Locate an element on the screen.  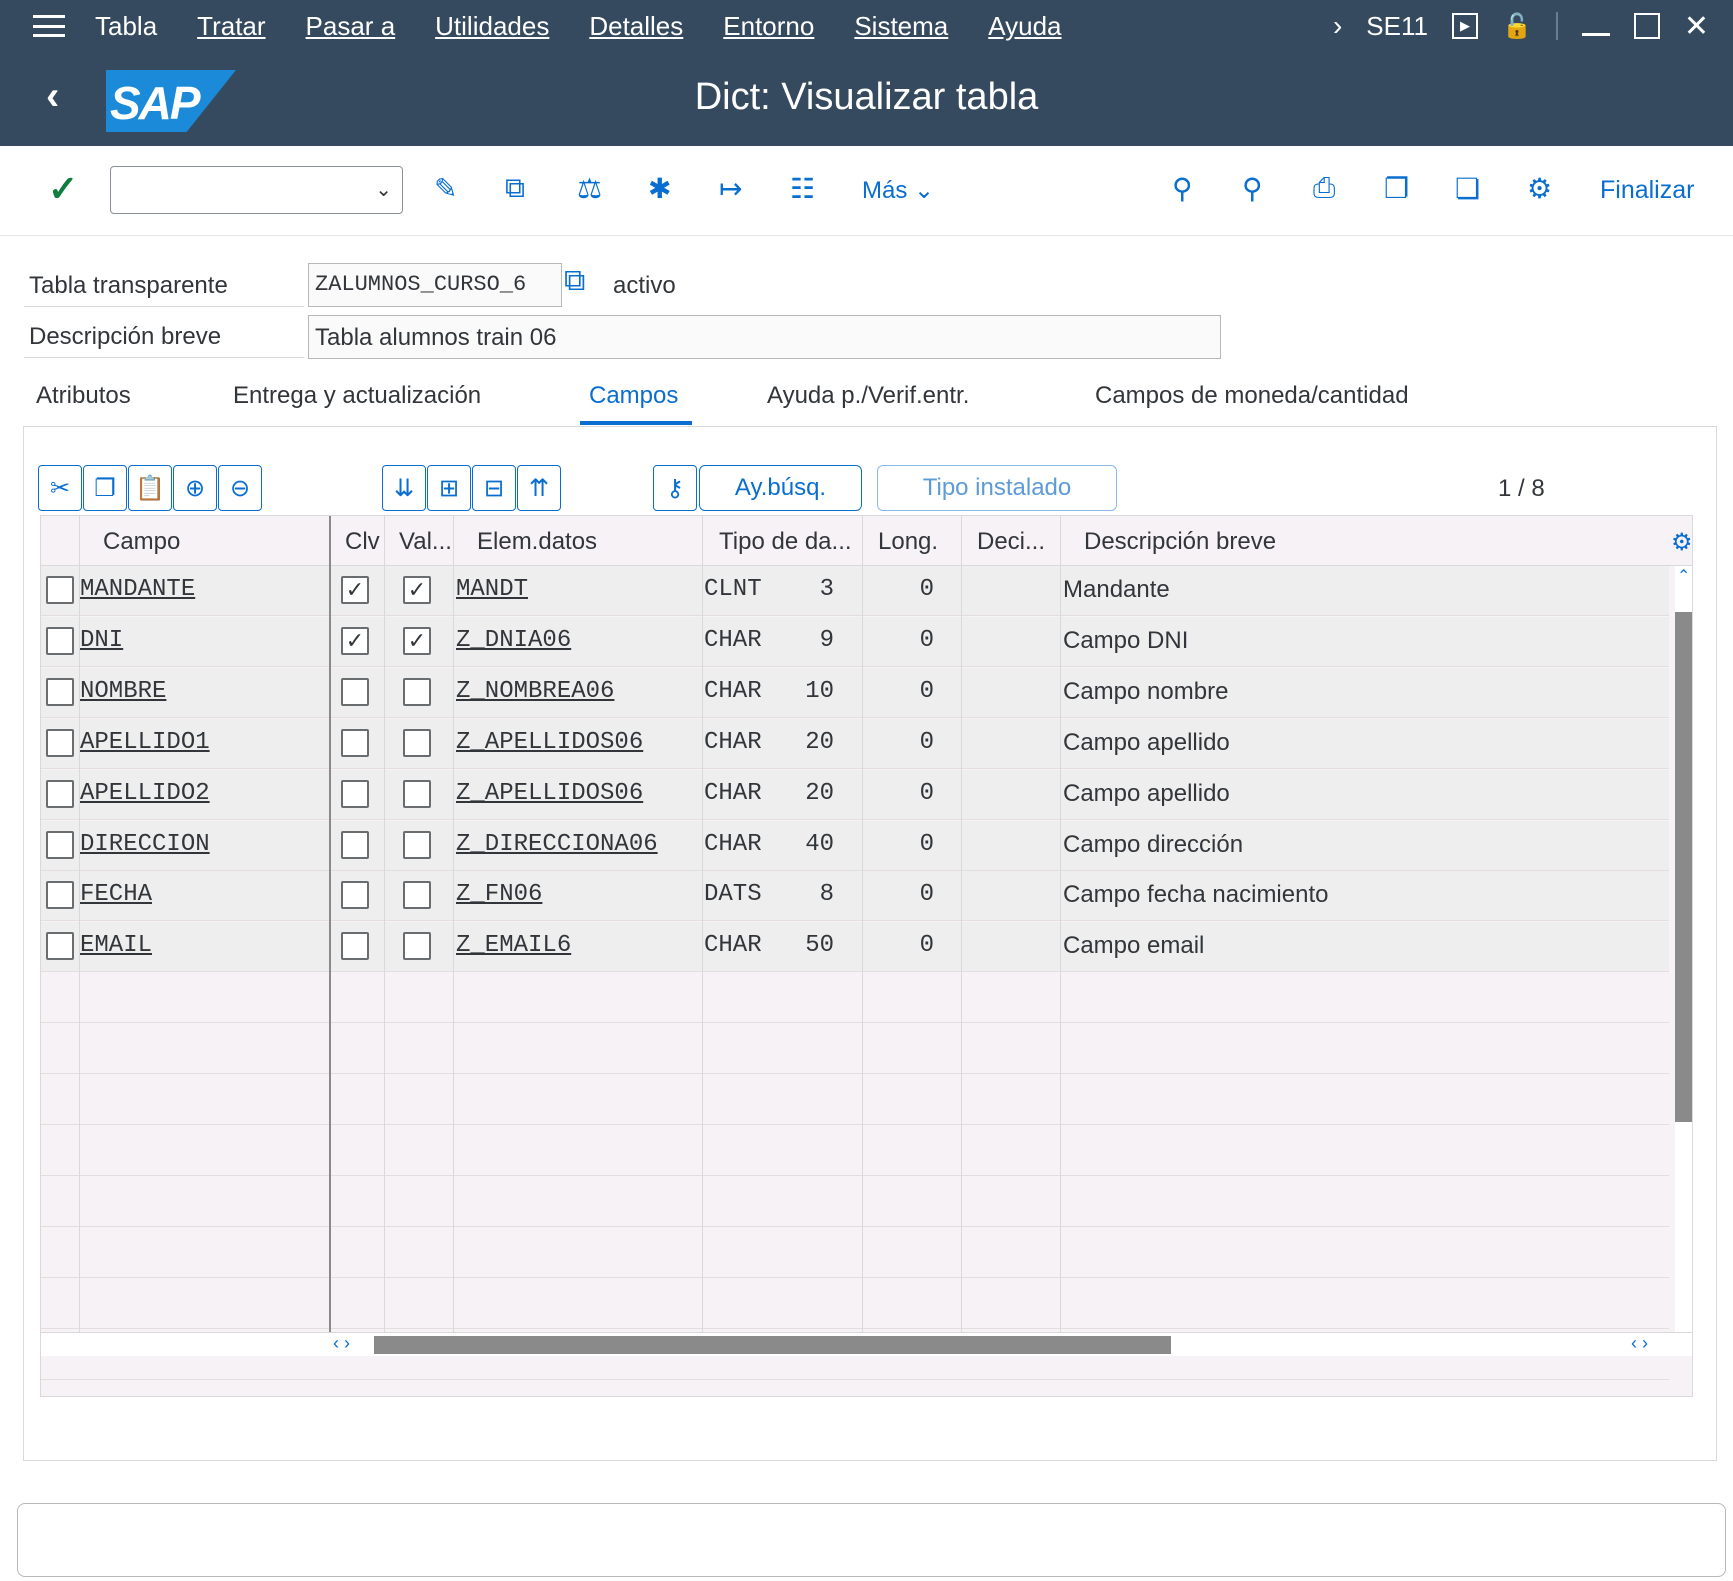
data-element: Z_DIRECCIONA06 is located at coordinates (557, 844).